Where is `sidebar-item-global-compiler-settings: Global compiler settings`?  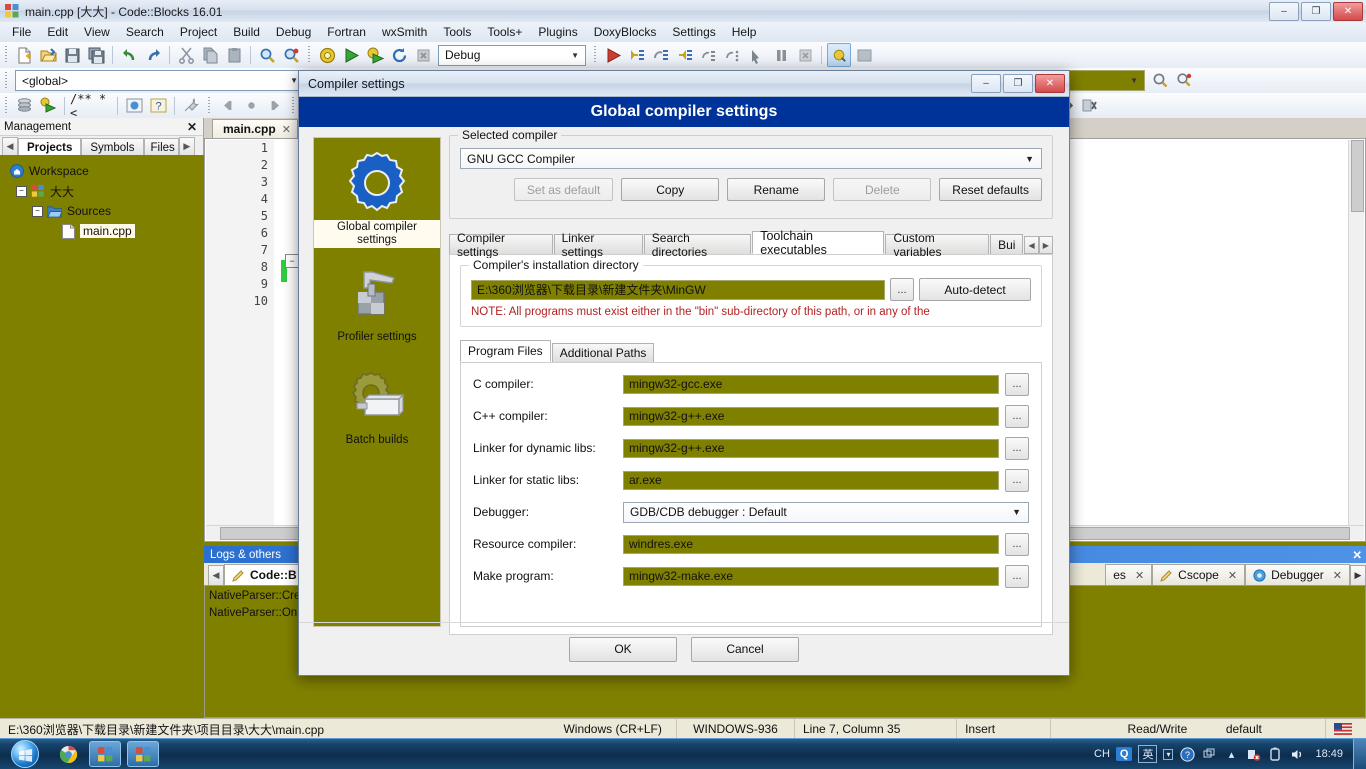
sidebar-item-global-compiler-settings: Global compiler settings is located at coordinates (377, 199).